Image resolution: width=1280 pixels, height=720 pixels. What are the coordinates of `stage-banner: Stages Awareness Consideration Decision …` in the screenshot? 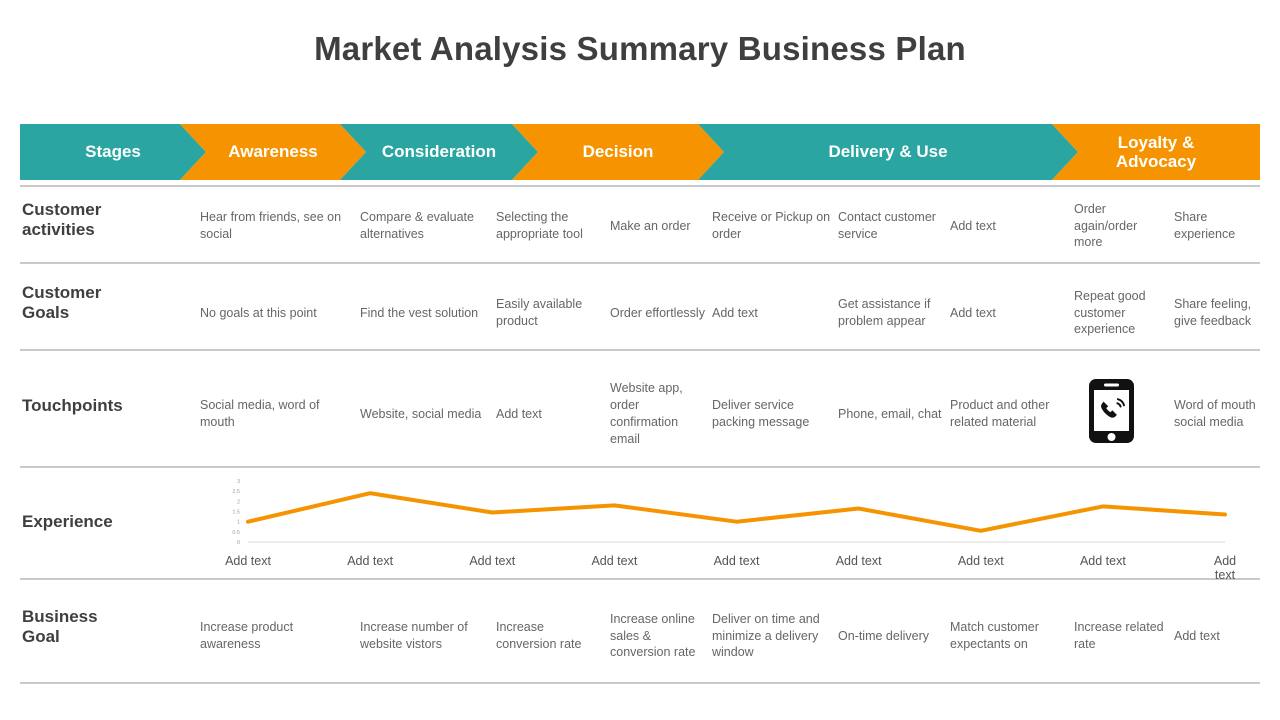 It's located at (640, 152).